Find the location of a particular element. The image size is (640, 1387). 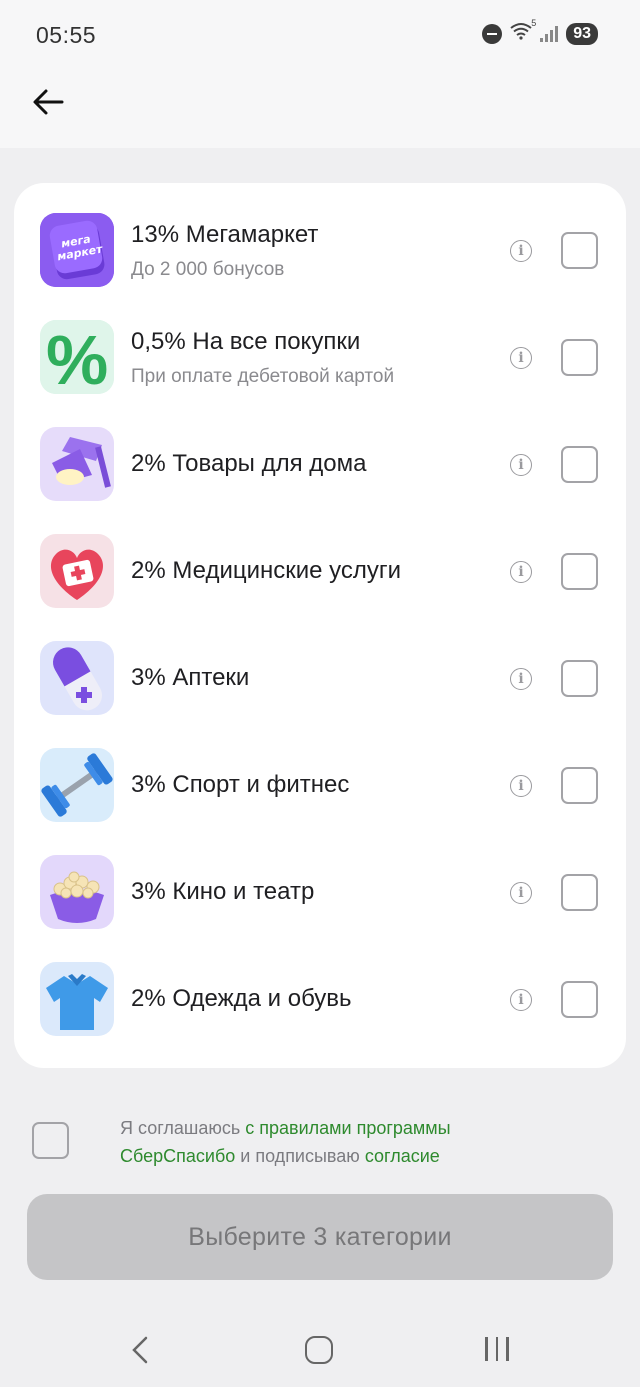

category-item-cinema: 3% Кино и театр i is located at coordinates (320, 878).